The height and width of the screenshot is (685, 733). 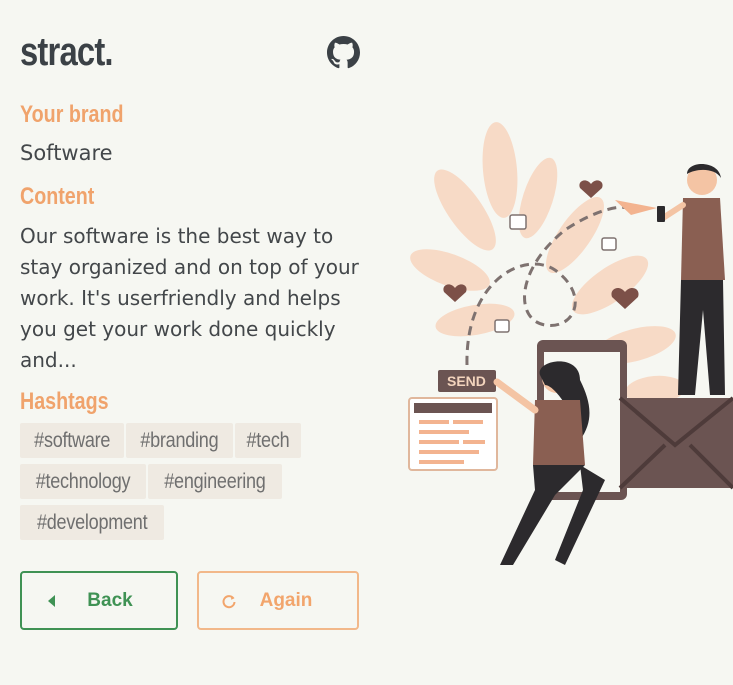 I want to click on hashtag-chip: #technology, so click(x=83, y=481).